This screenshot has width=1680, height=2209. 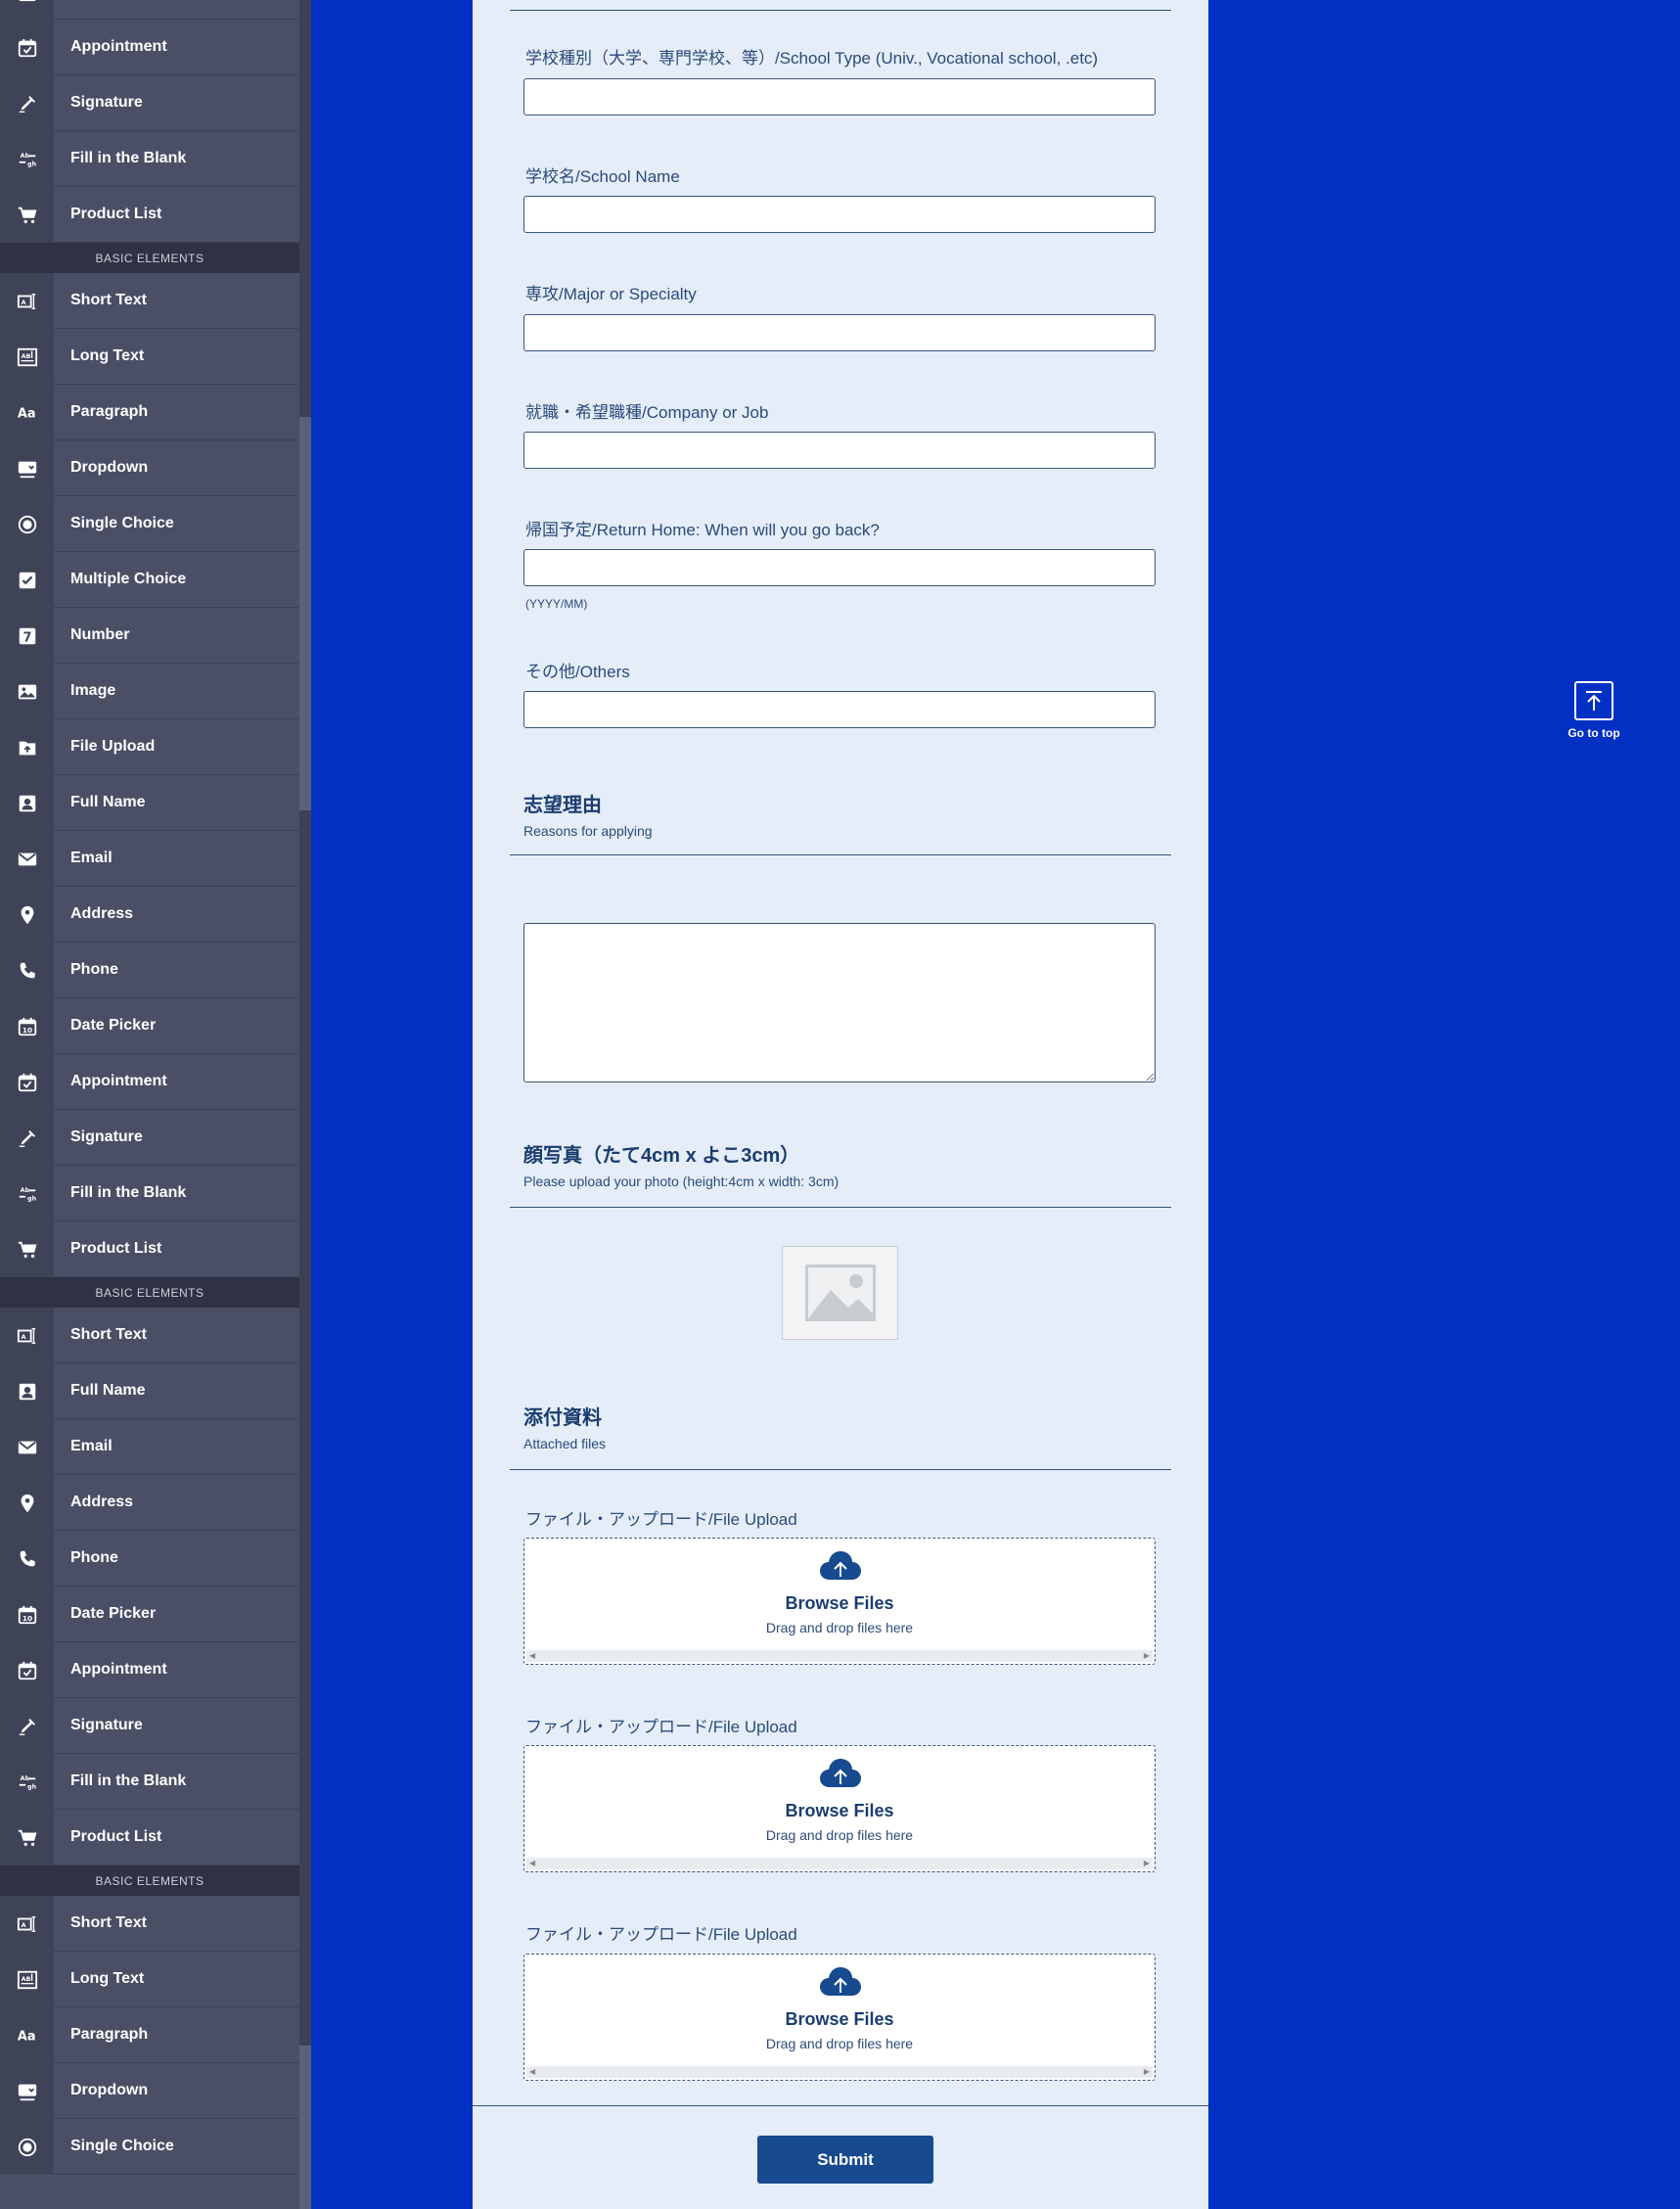 What do you see at coordinates (839, 450) in the screenshot?
I see `company-job-input` at bounding box center [839, 450].